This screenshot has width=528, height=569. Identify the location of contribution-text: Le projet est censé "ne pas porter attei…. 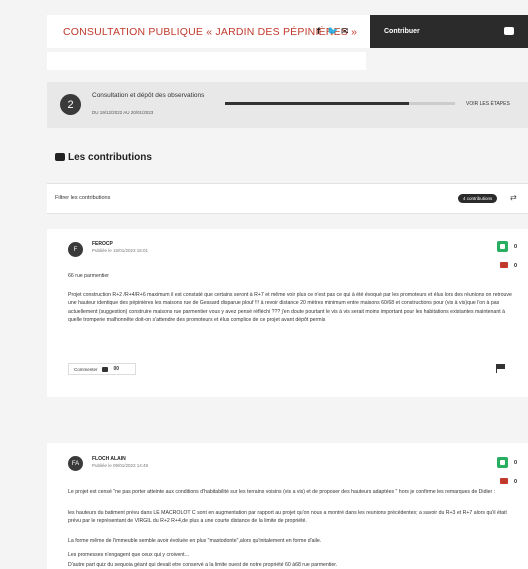
(282, 492).